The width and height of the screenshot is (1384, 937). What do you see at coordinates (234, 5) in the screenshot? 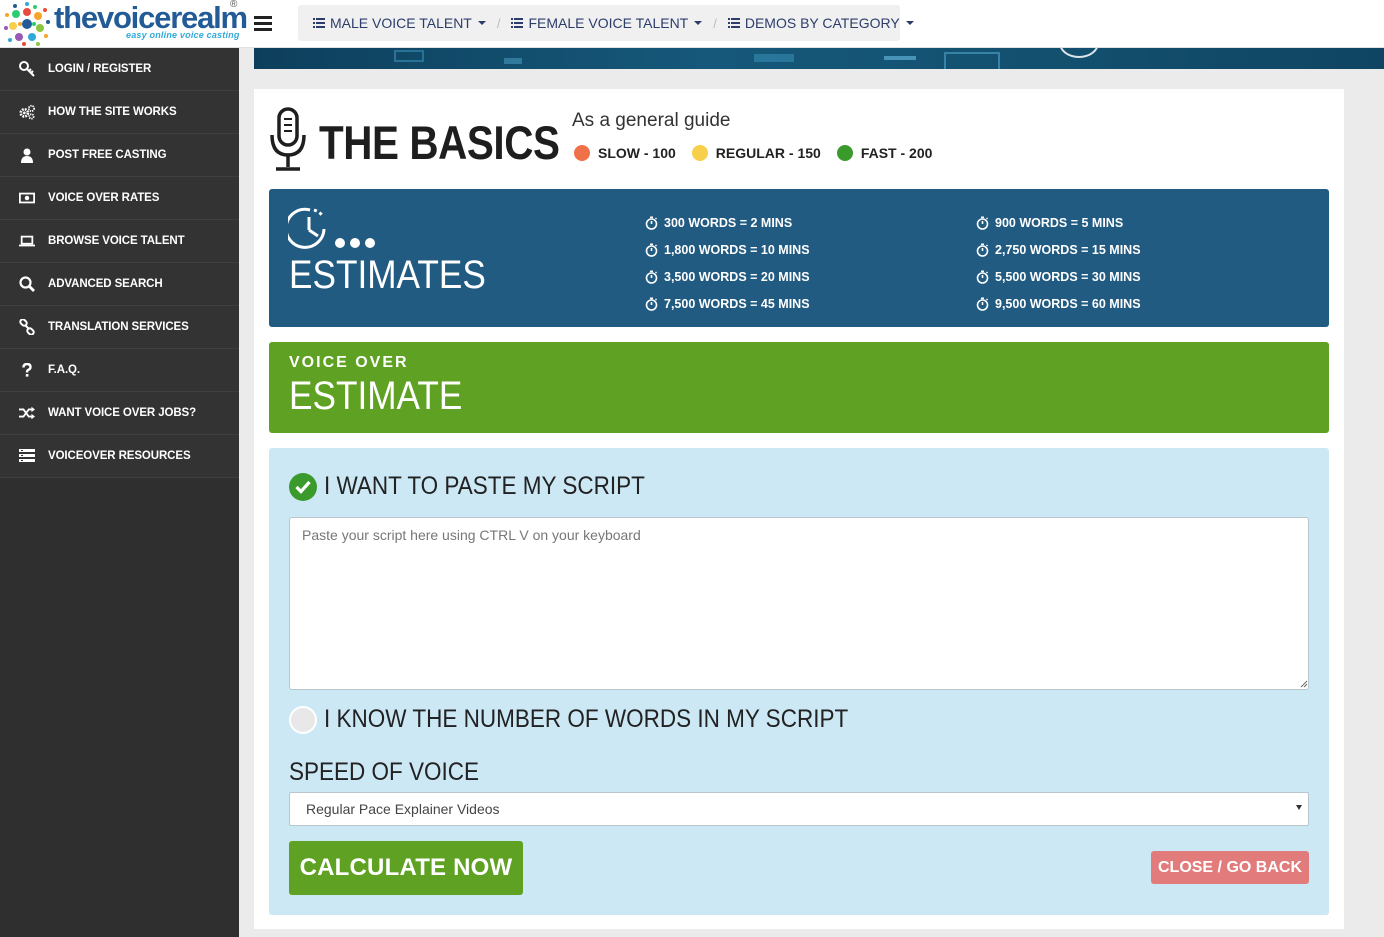
I see `registered-mark: ®` at bounding box center [234, 5].